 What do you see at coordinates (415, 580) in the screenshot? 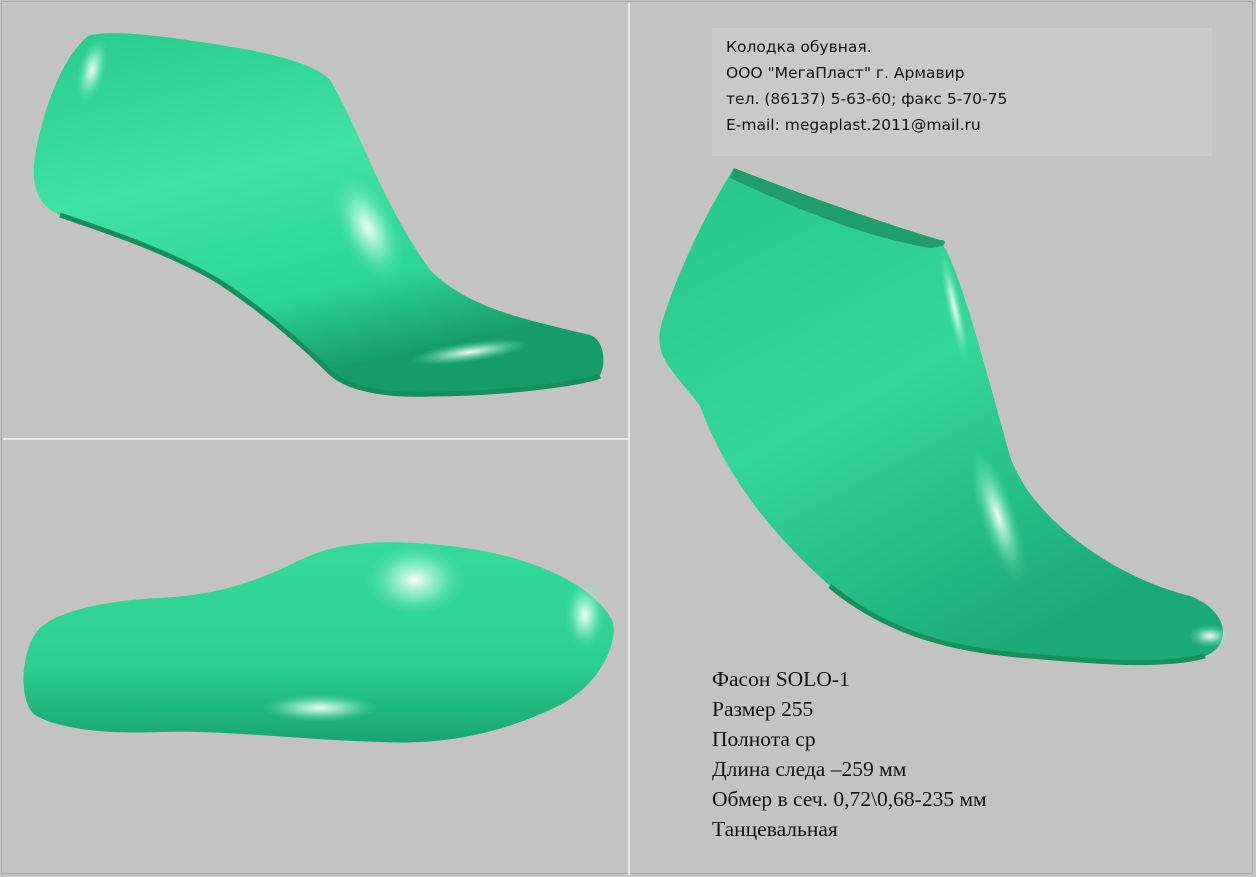
I see `forepart-highlight` at bounding box center [415, 580].